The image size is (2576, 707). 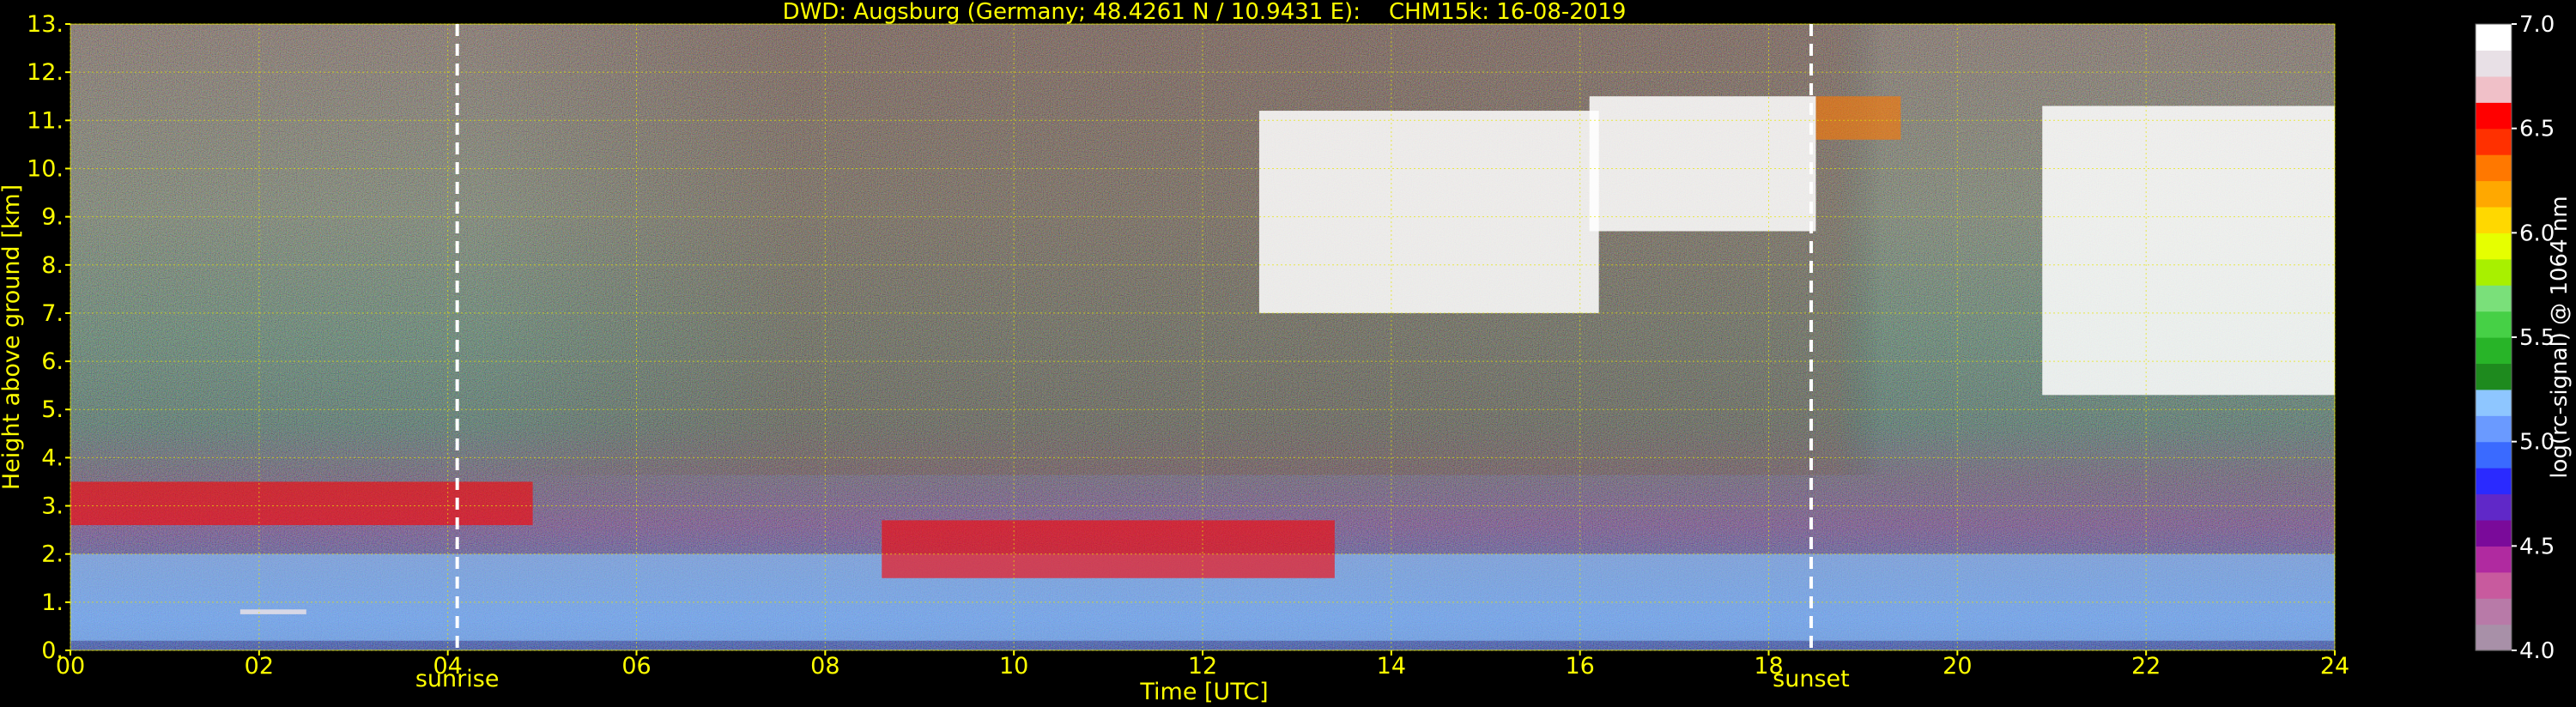 I want to click on x-axis-ticks: 00 02 04 06 08 10 12 14 16 18 20 22 24, so click(x=1202, y=665).